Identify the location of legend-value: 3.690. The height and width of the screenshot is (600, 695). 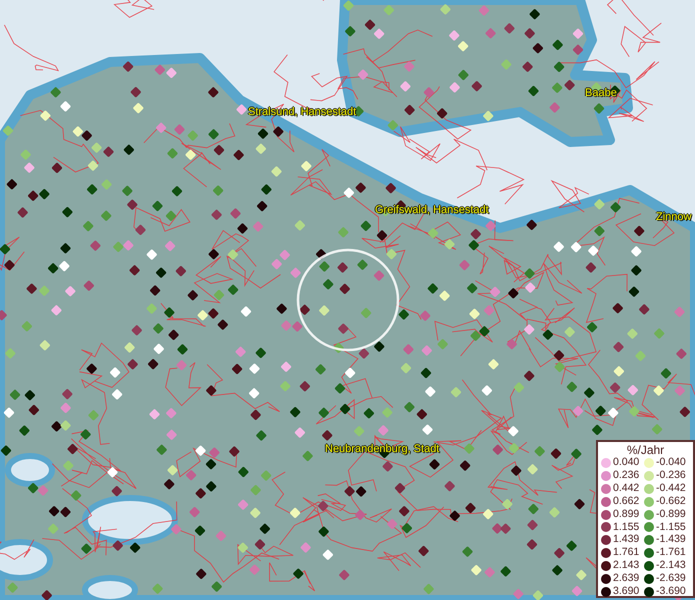
(626, 592).